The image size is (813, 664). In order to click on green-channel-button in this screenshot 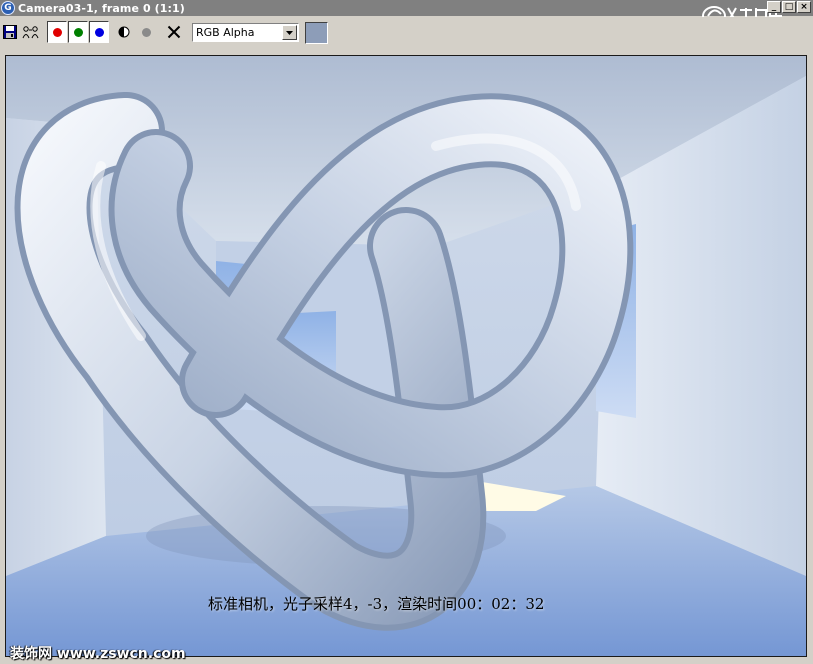, I will do `click(78, 32)`.